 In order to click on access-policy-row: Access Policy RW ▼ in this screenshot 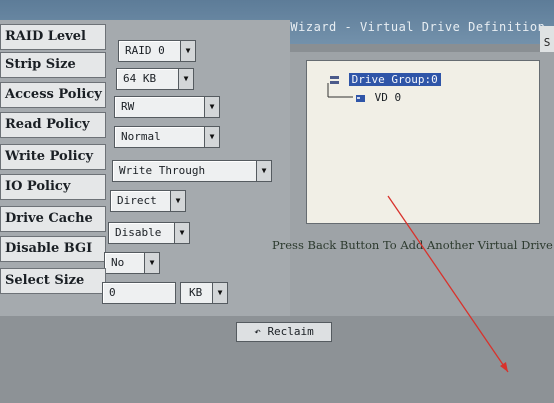, I will do `click(145, 100)`.